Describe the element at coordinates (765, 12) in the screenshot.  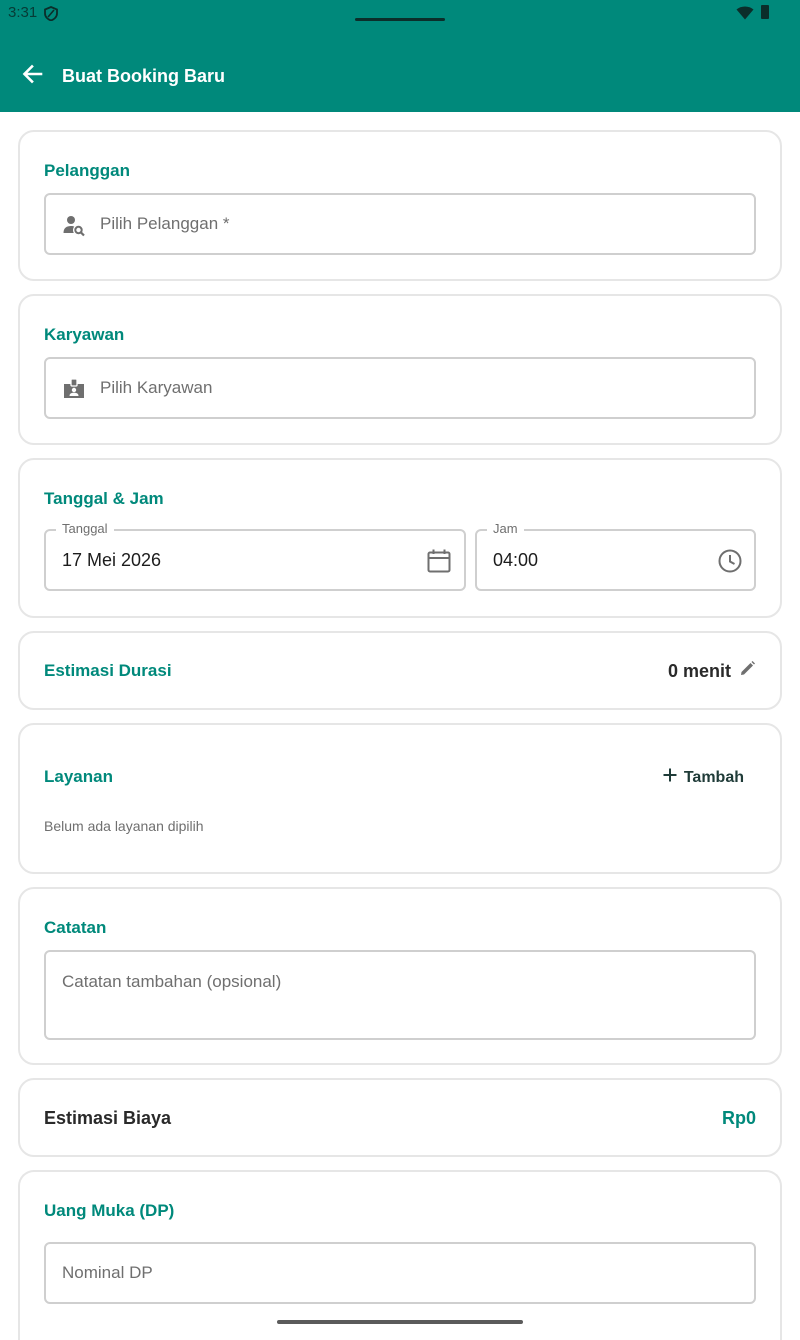
I see `battery-icon` at that location.